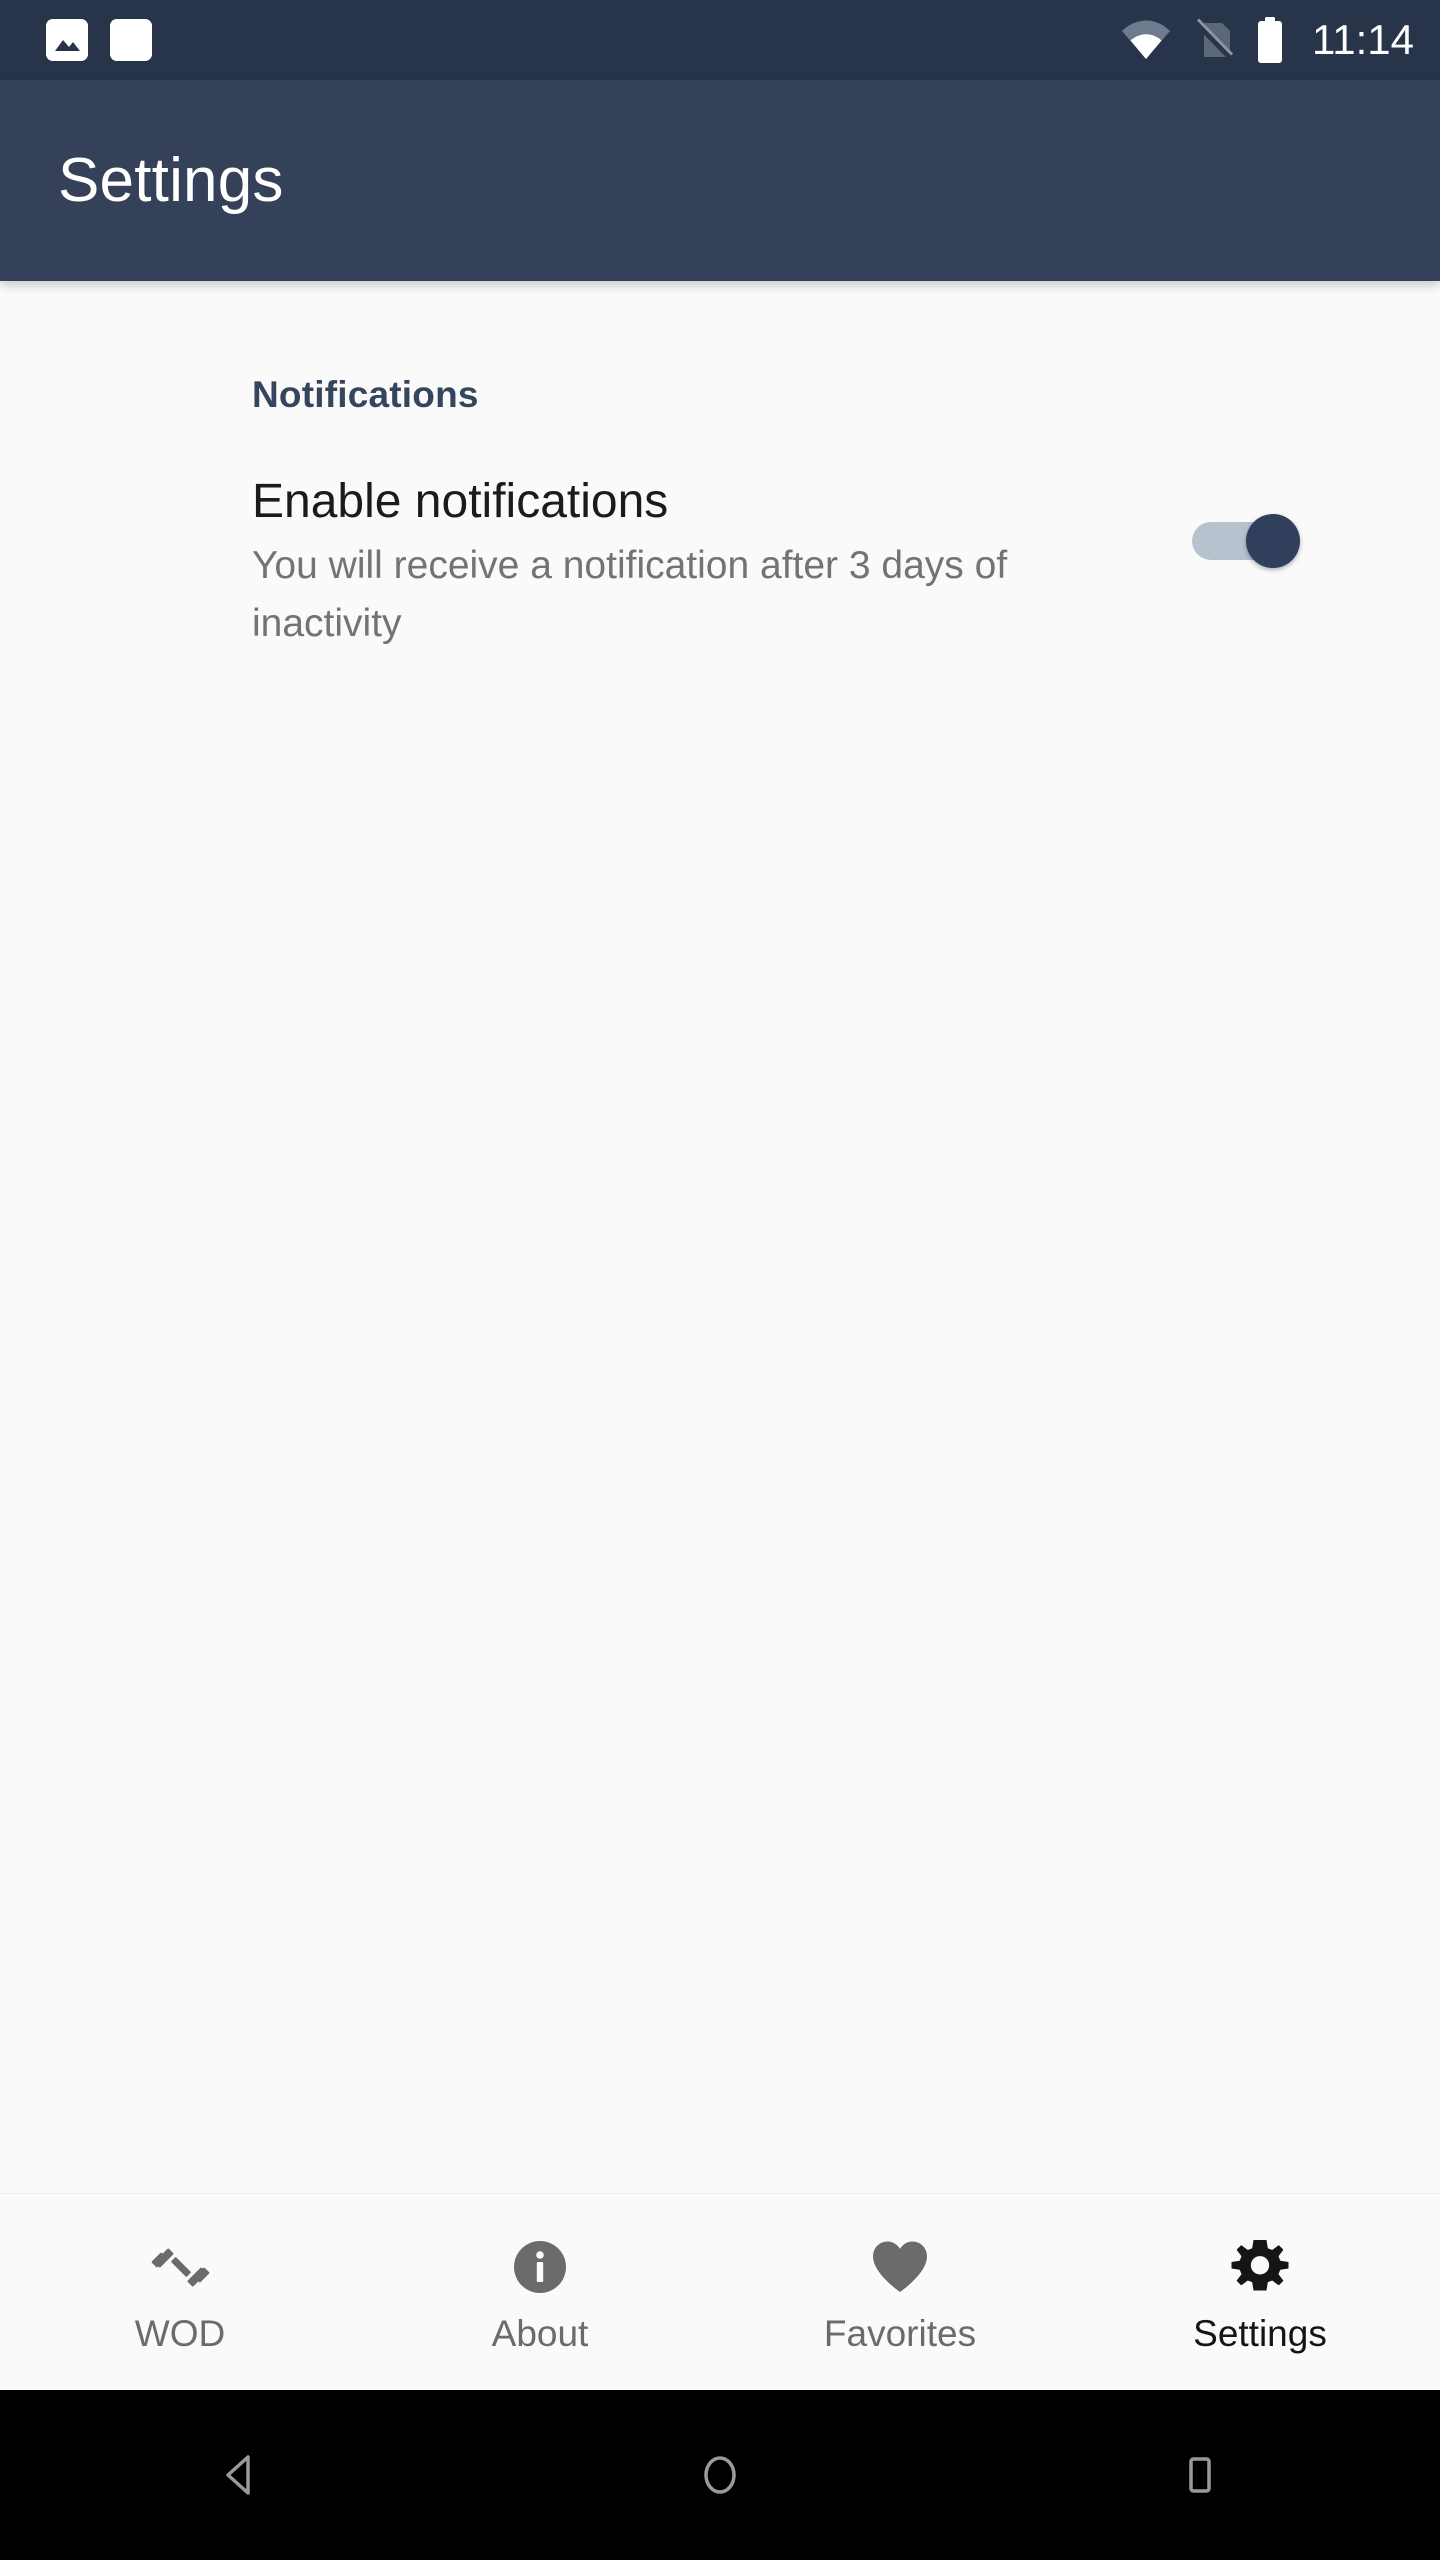 The image size is (1440, 2560). I want to click on section-header-notifications: Notifications, so click(365, 394).